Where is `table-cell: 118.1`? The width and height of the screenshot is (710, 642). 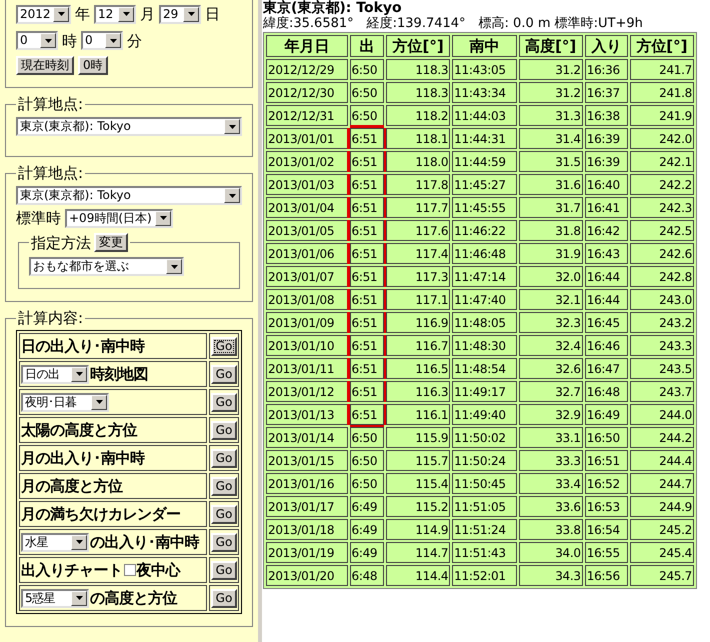 table-cell: 118.1 is located at coordinates (418, 138).